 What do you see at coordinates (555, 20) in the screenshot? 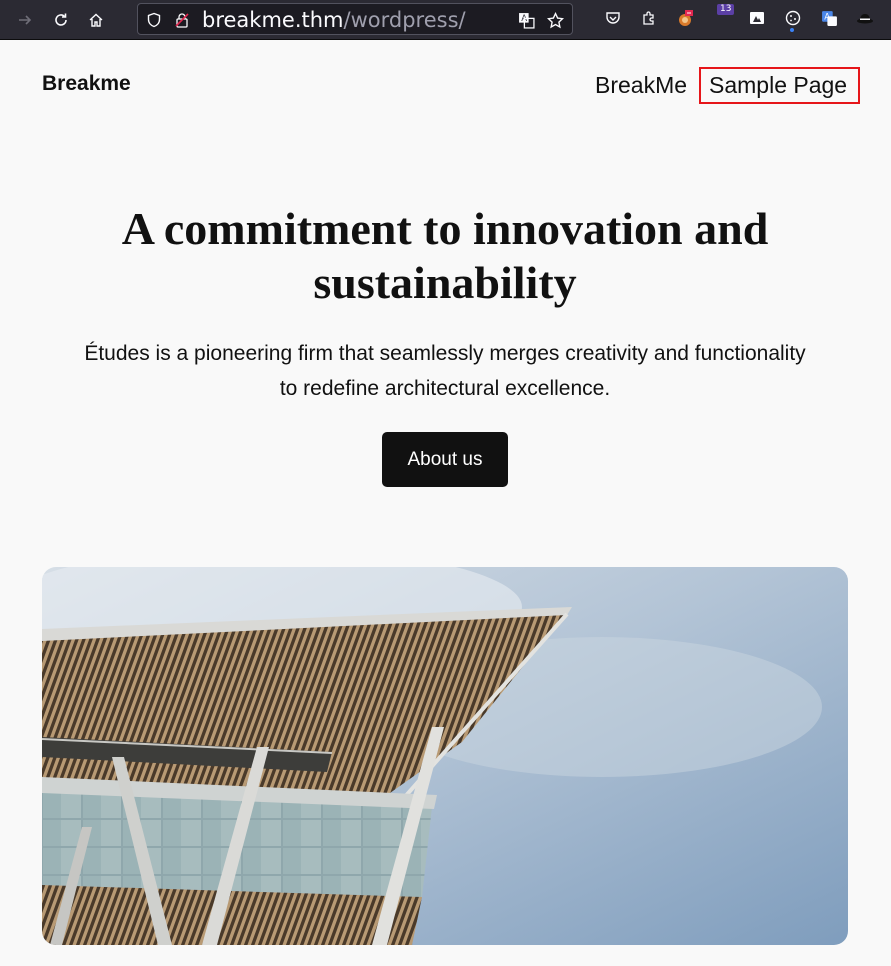
I see `bookmark-star-icon` at bounding box center [555, 20].